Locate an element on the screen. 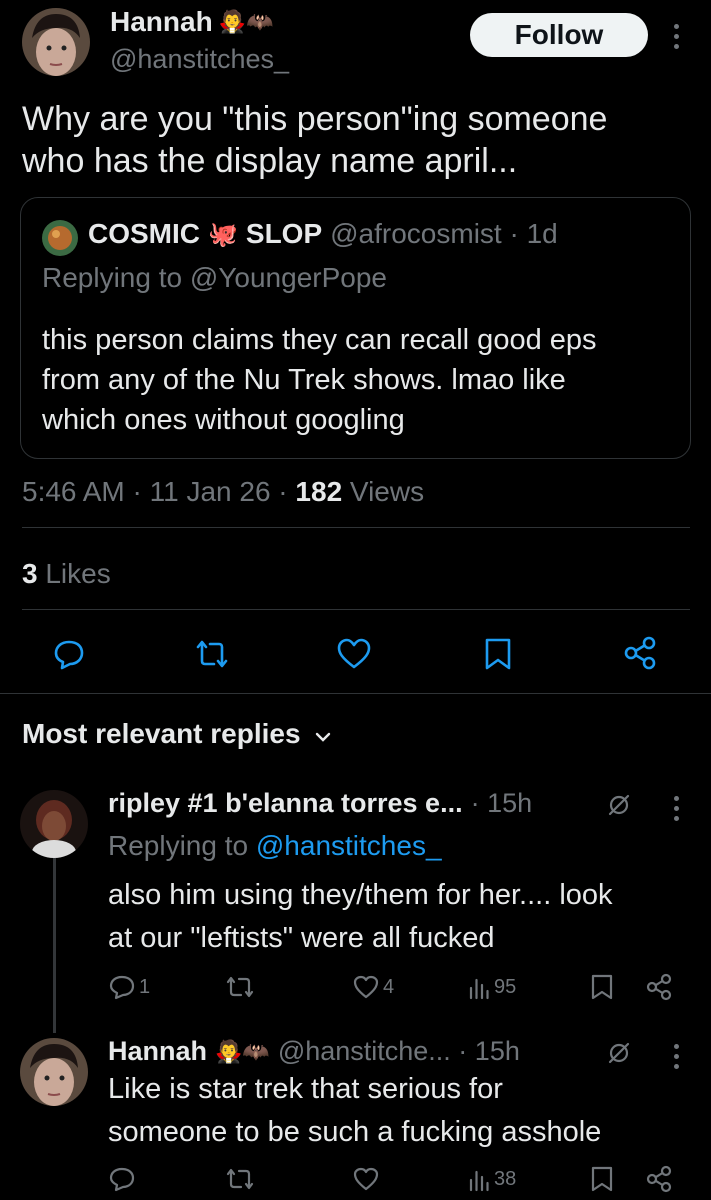 This screenshot has height=1200, width=711. reply-text-line: someone to be such a fucking asshole is located at coordinates (355, 1132).